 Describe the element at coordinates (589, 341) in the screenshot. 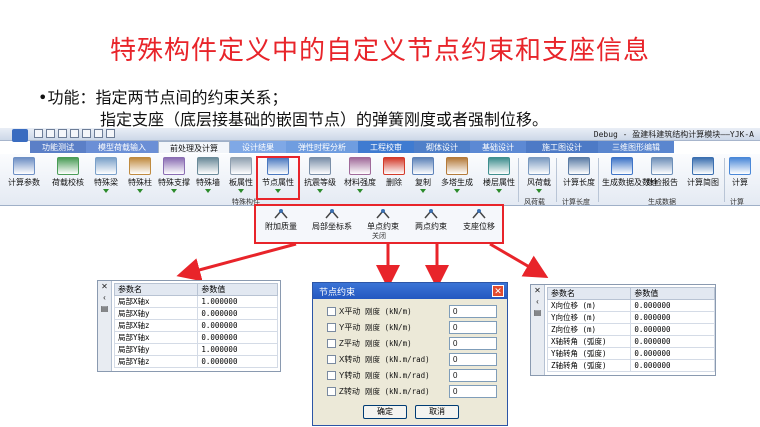

I see `param-name: X轴转角 (弧度)` at that location.